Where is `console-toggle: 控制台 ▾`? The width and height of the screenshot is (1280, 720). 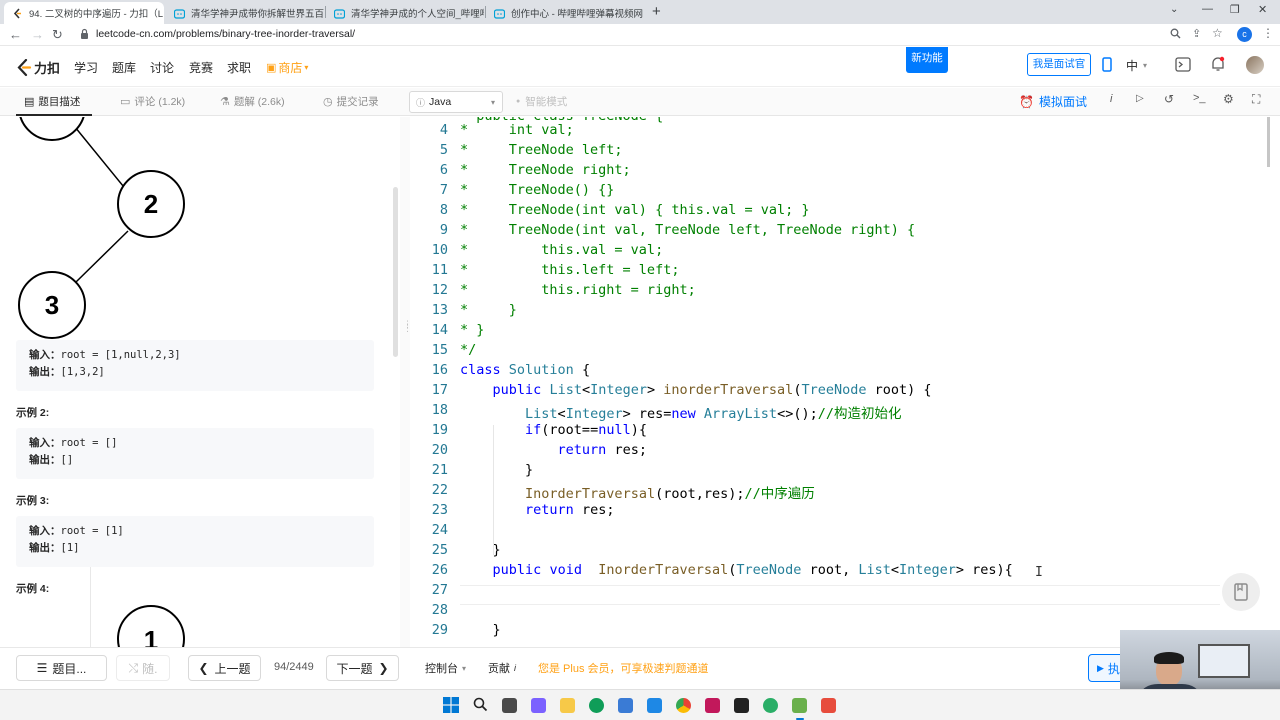 console-toggle: 控制台 ▾ is located at coordinates (445, 668).